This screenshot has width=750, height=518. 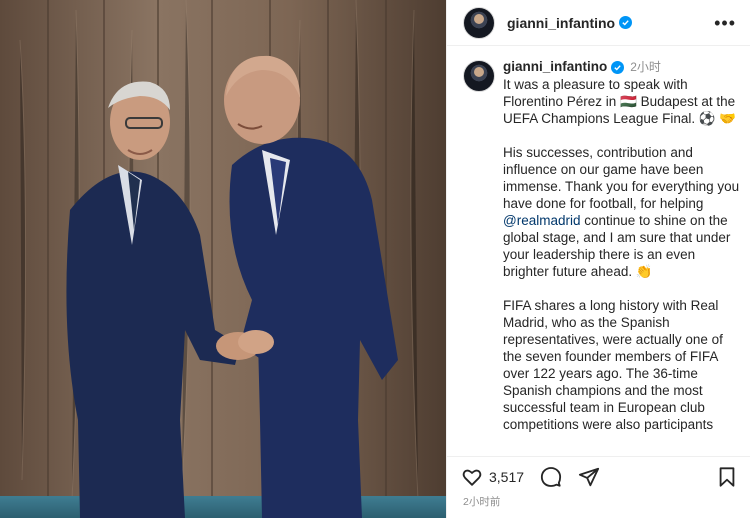 I want to click on bookmark-icon, so click(x=727, y=477).